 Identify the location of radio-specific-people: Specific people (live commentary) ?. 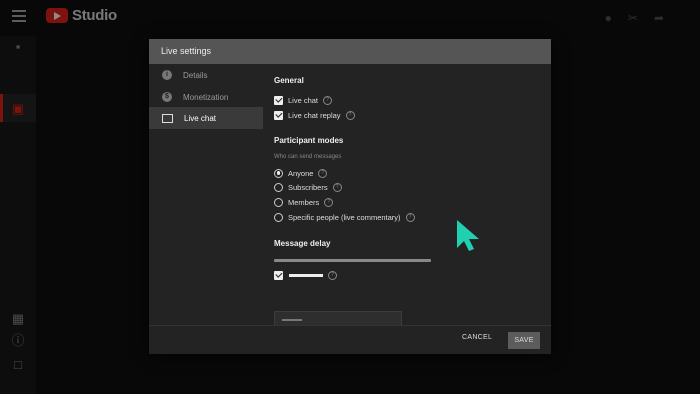
(344, 217).